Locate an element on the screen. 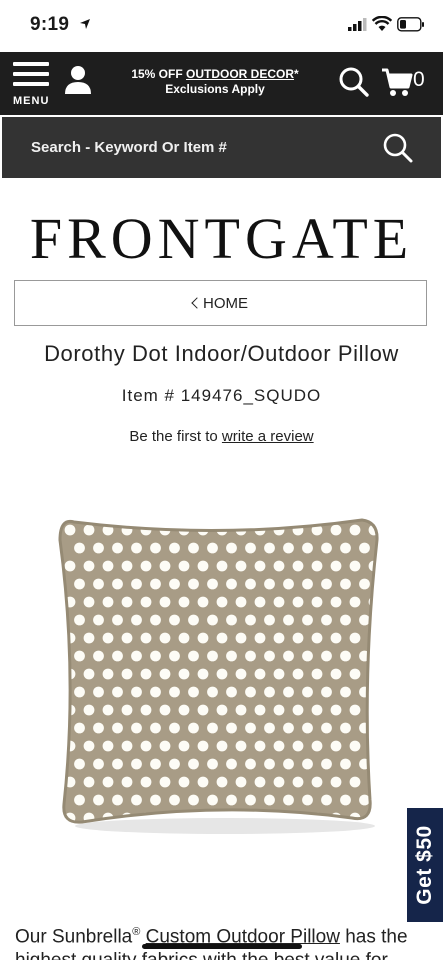  menu-label: MENU is located at coordinates (31, 101).